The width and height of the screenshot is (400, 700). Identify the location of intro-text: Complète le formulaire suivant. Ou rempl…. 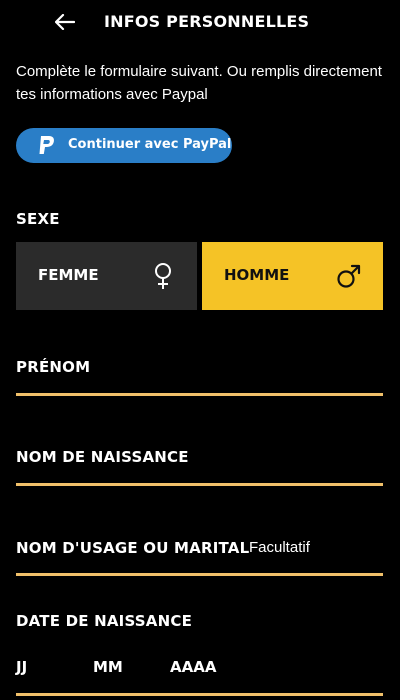
(199, 83).